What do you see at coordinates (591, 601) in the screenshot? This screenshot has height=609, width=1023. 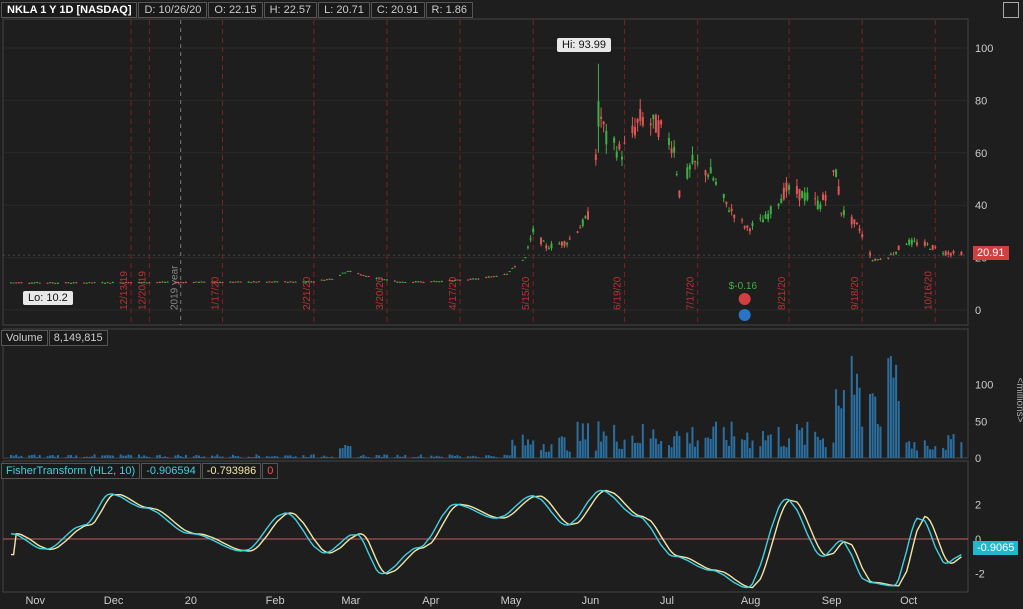 I see `x-axis-label: Jun` at bounding box center [591, 601].